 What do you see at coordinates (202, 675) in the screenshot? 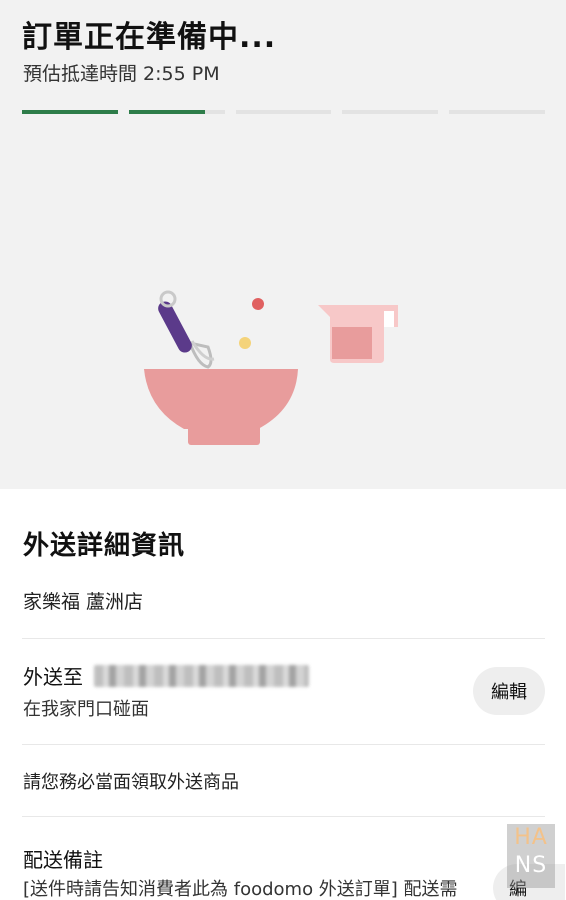
I see `redacted-address` at bounding box center [202, 675].